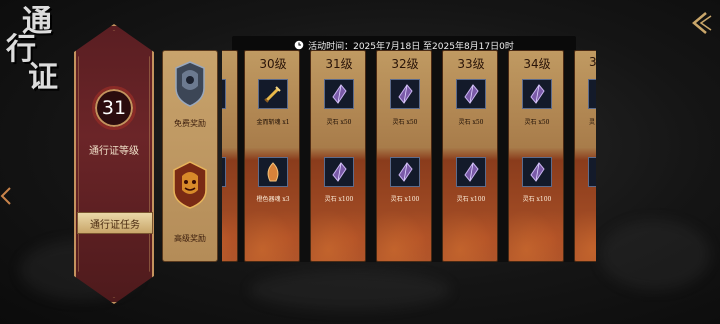 This screenshot has width=720, height=324. I want to click on page-title-char: 证, so click(44, 77).